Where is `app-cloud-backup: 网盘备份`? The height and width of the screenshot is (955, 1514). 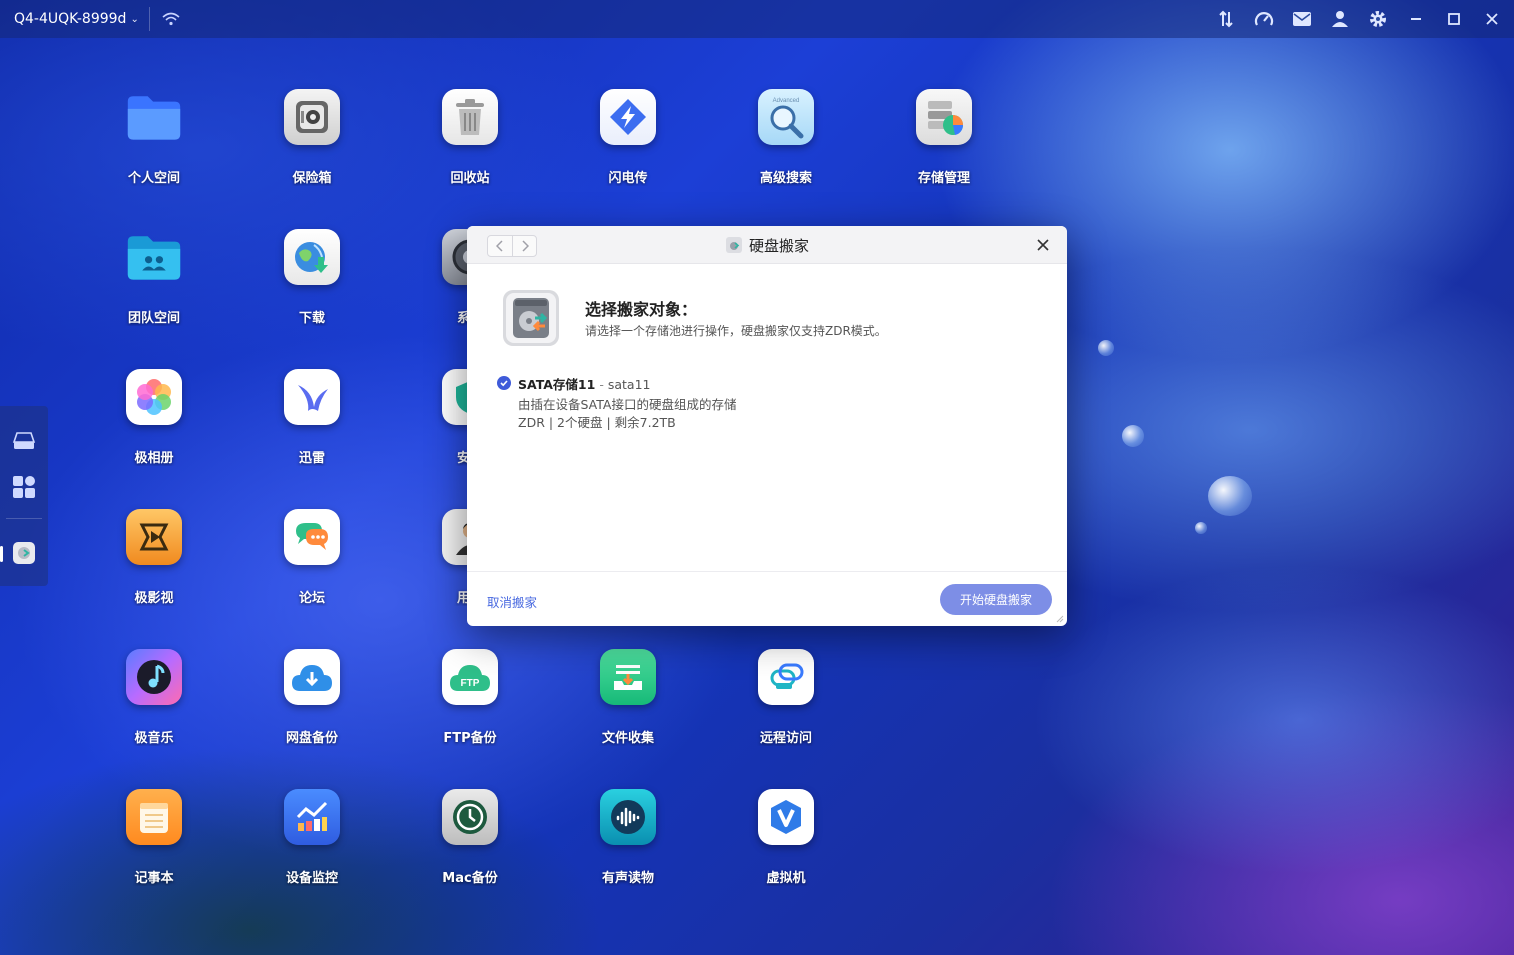 app-cloud-backup: 网盘备份 is located at coordinates (312, 709).